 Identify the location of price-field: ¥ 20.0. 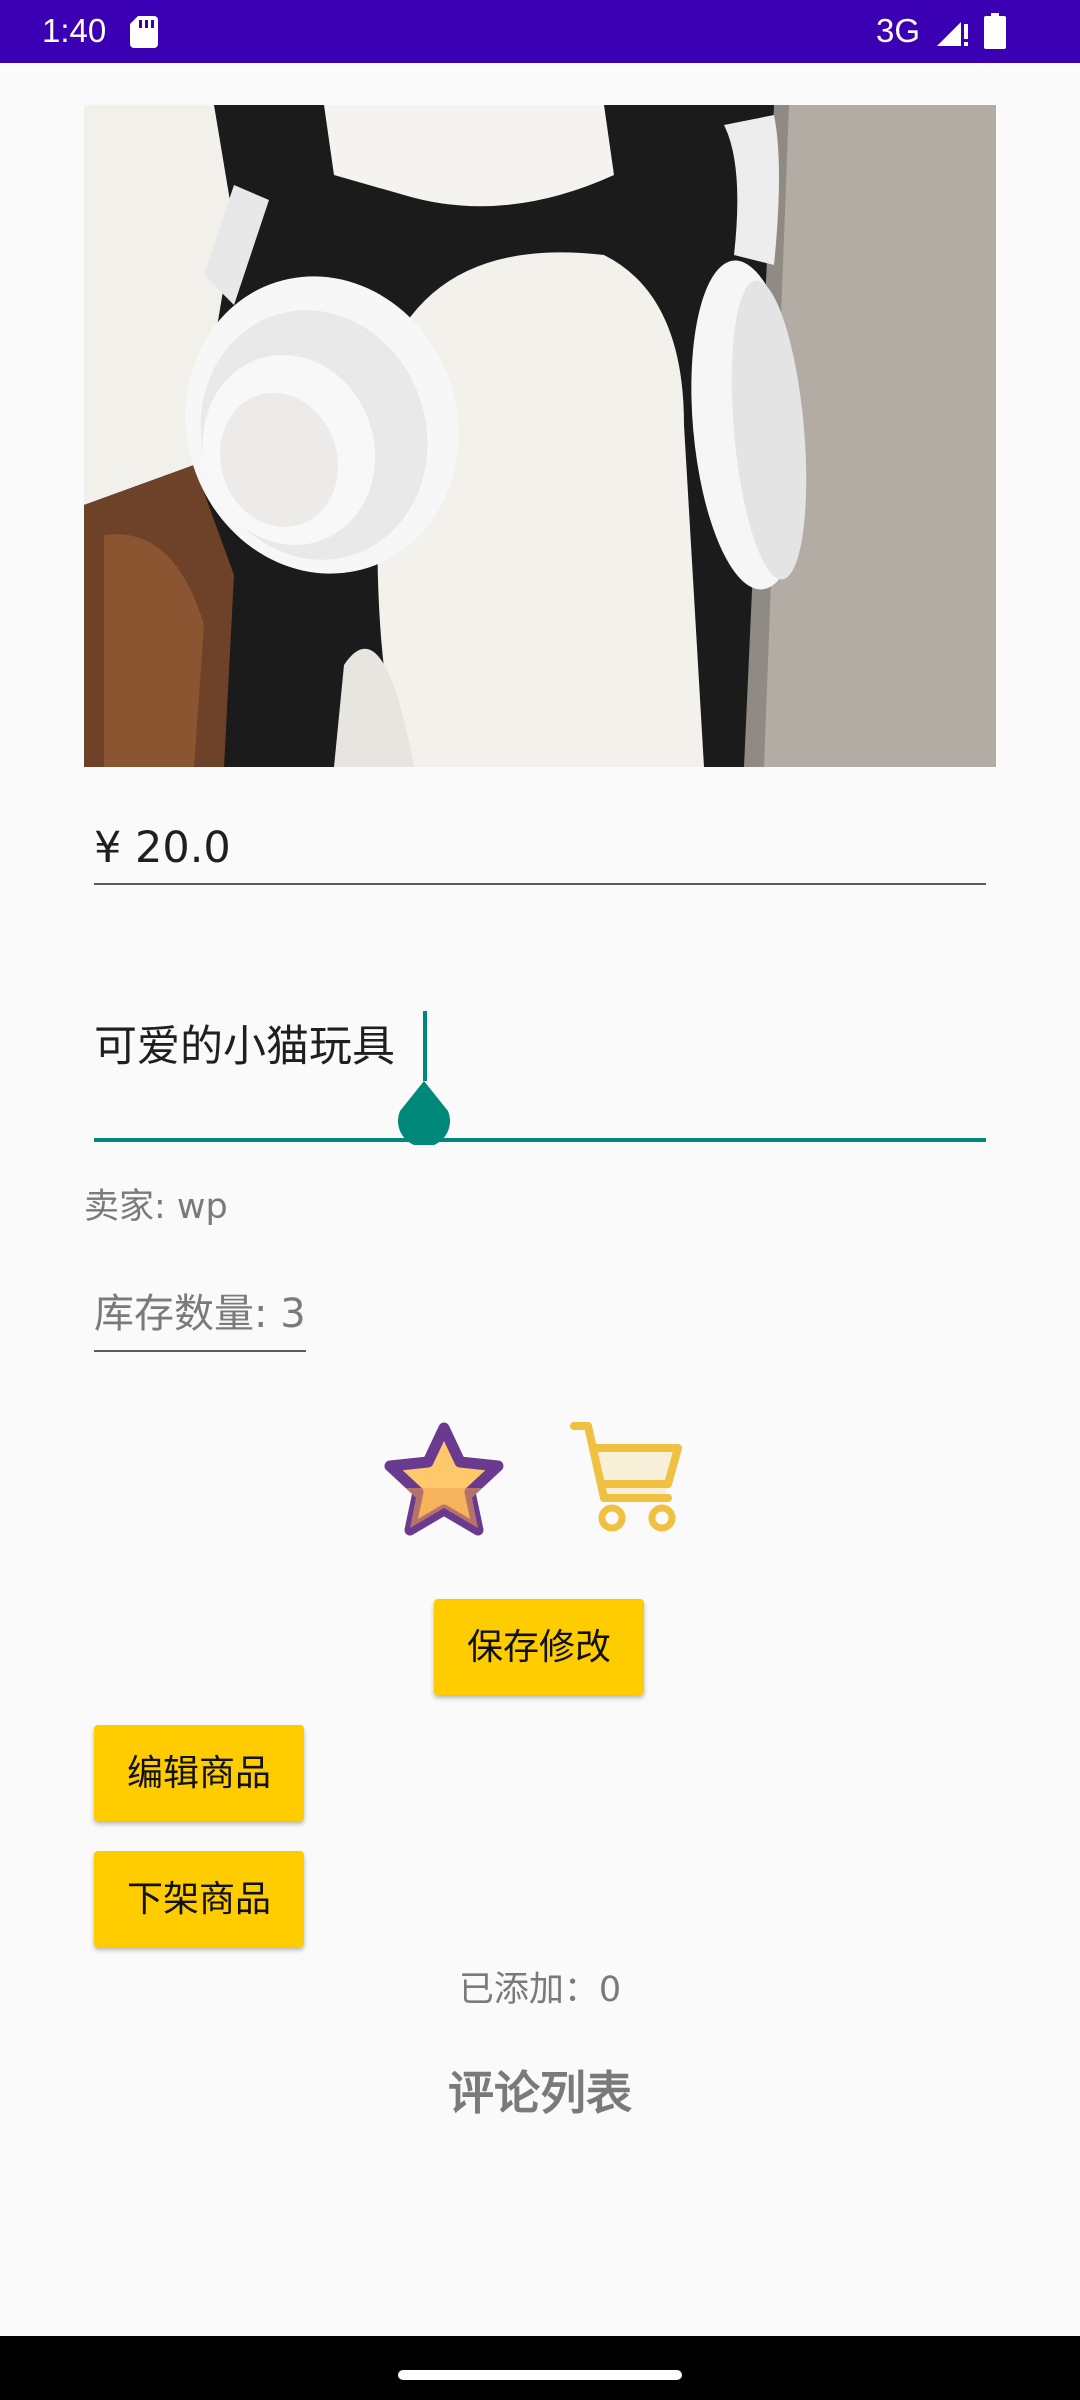
(540, 849).